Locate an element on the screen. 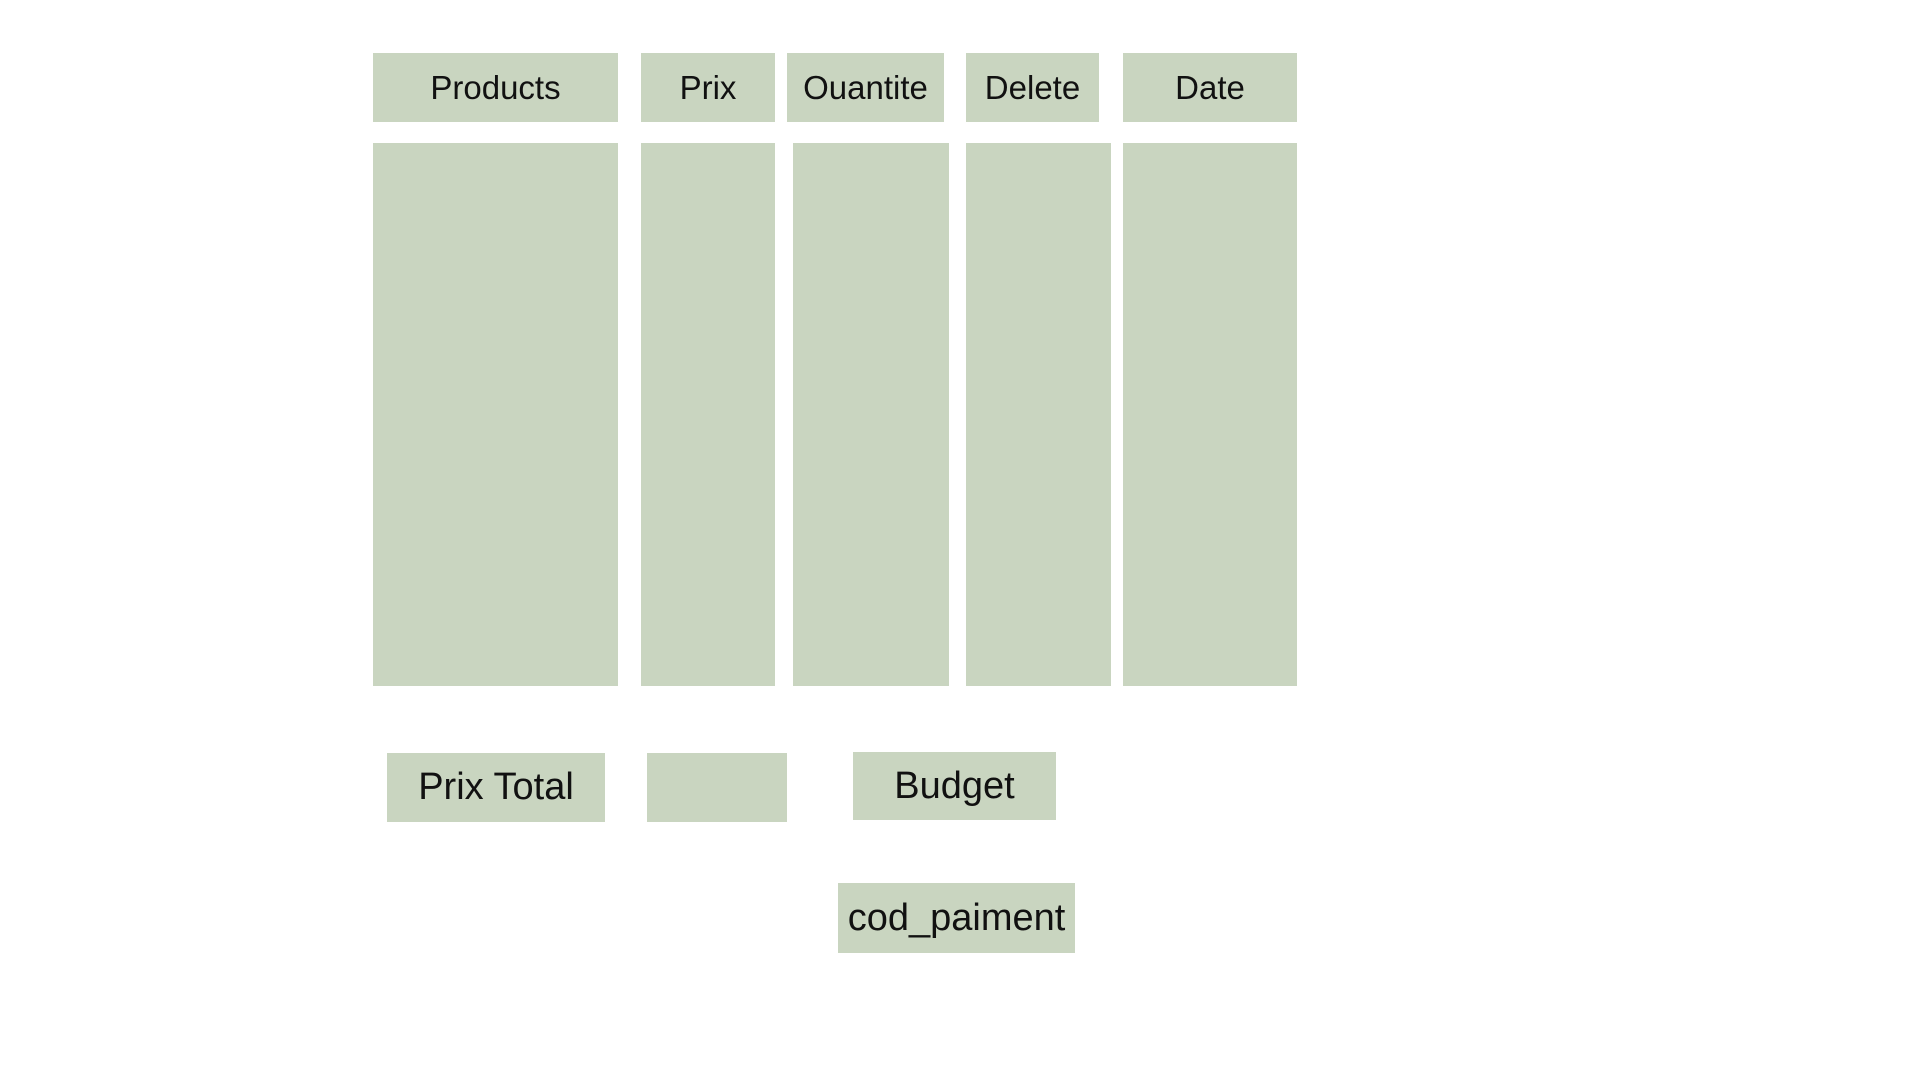 The height and width of the screenshot is (1080, 1920). header-products: Products is located at coordinates (495, 87).